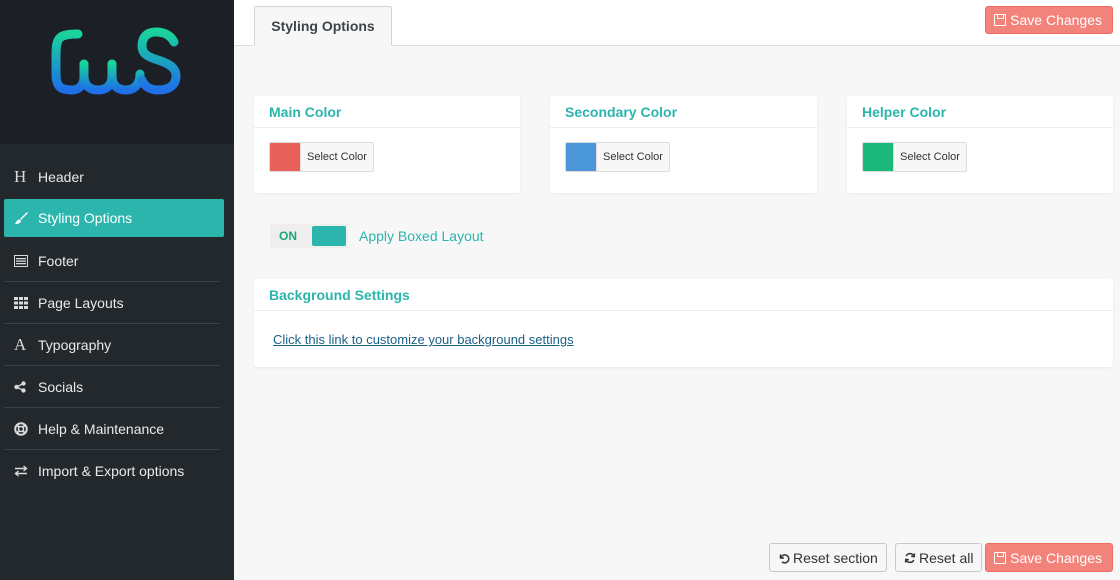 The height and width of the screenshot is (580, 1120). Describe the element at coordinates (980, 112) in the screenshot. I see `card-title: Helper Color` at that location.